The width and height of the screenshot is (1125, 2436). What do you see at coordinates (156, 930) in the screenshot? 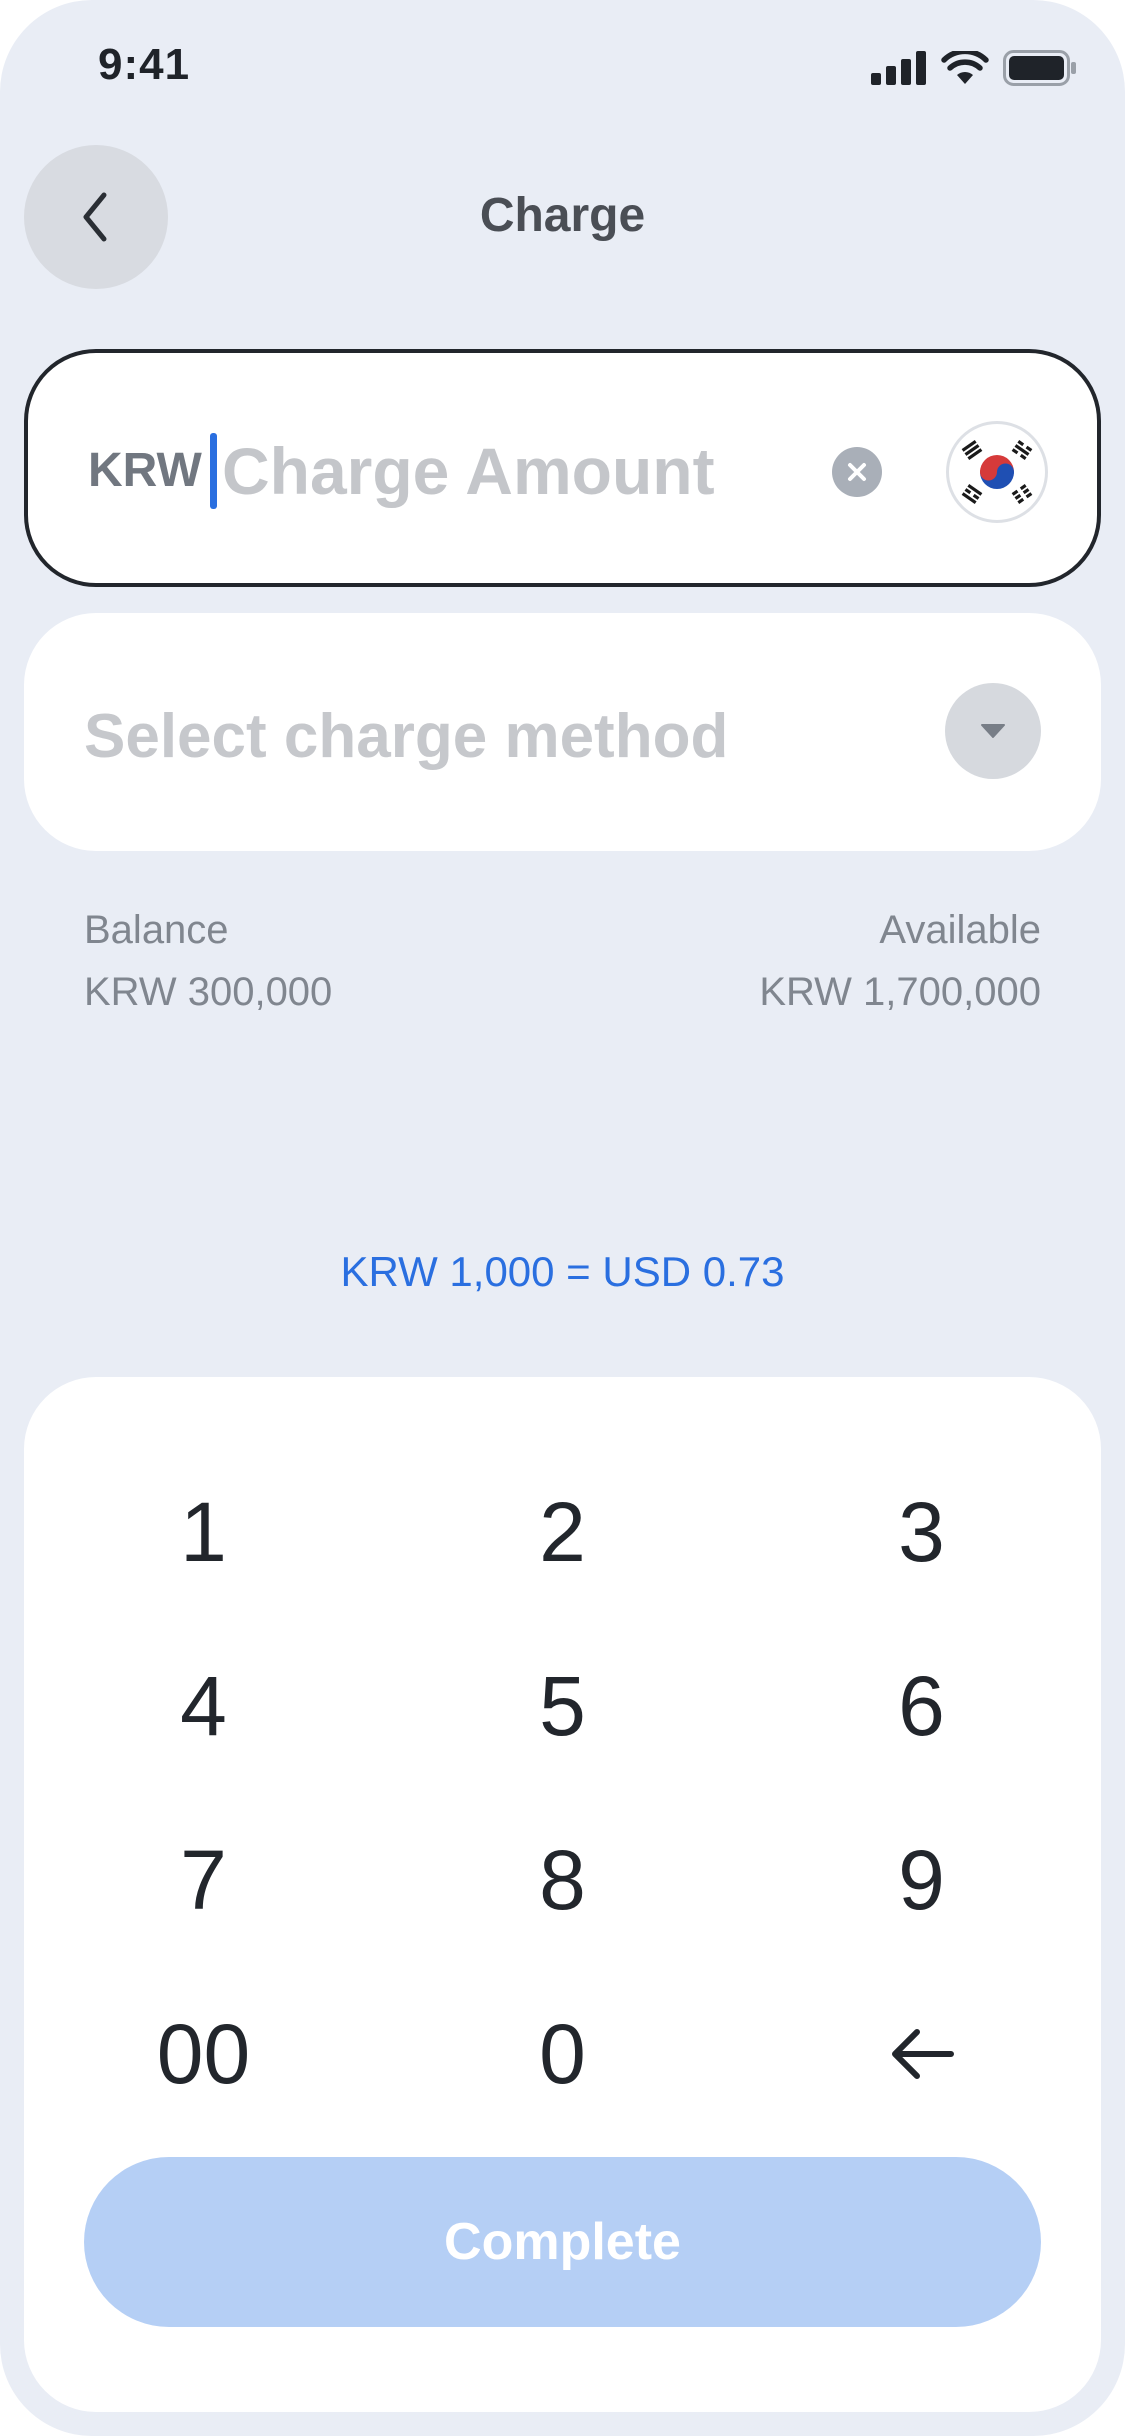
I see `balance-label: Balance` at bounding box center [156, 930].